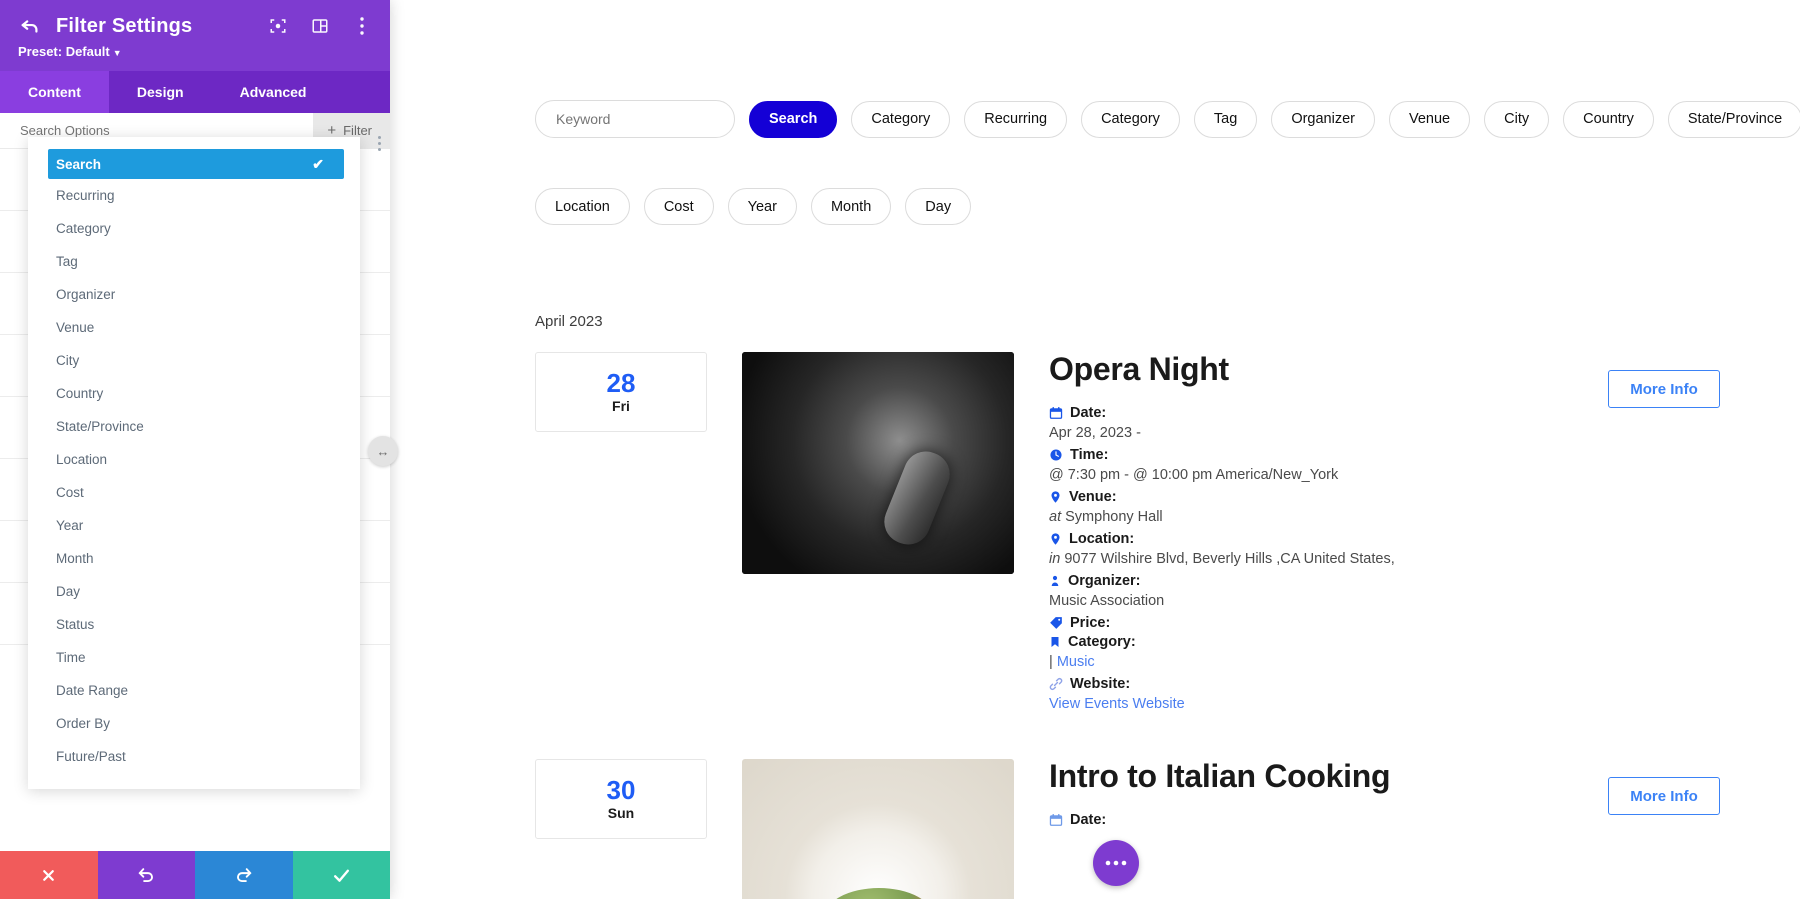 Image resolution: width=1800 pixels, height=899 pixels. I want to click on month-heading: April 2023, so click(569, 321).